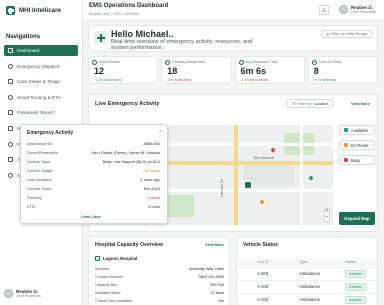 The width and height of the screenshot is (384, 305). Describe the element at coordinates (29, 296) in the screenshot. I see `user-role: Chief Paramedic` at that location.